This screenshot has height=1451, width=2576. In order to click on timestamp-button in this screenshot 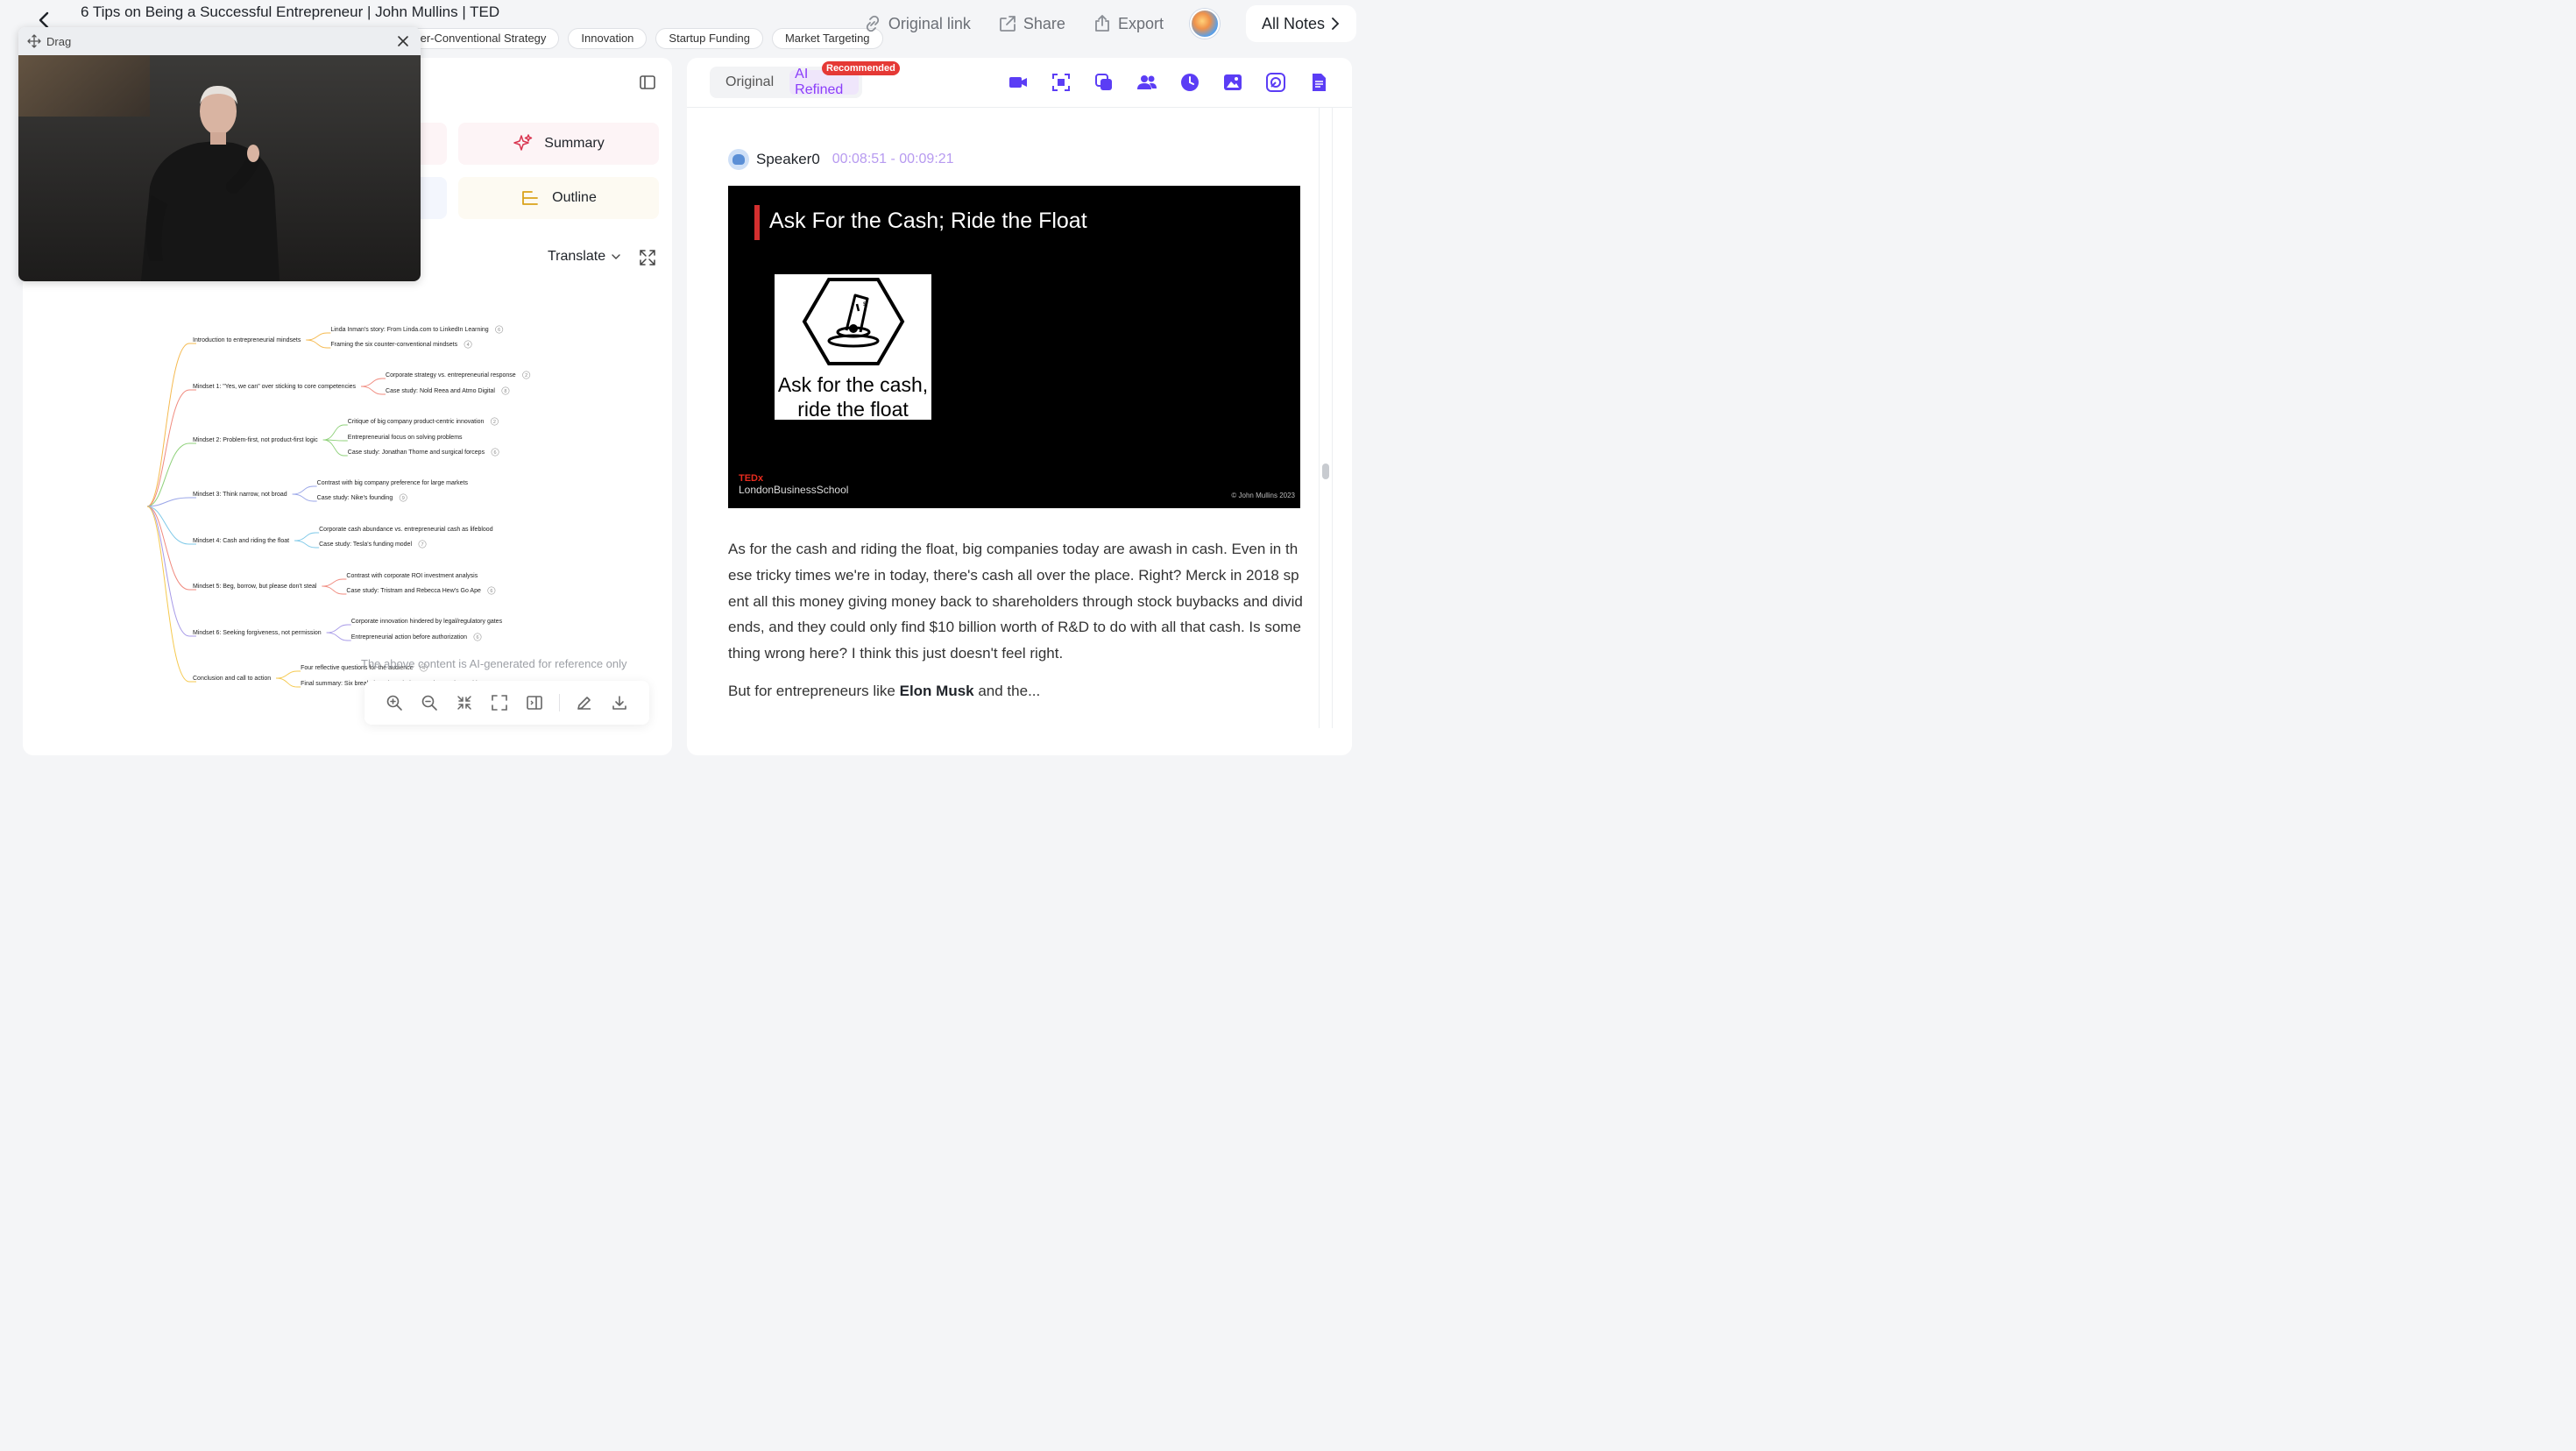, I will do `click(1189, 82)`.